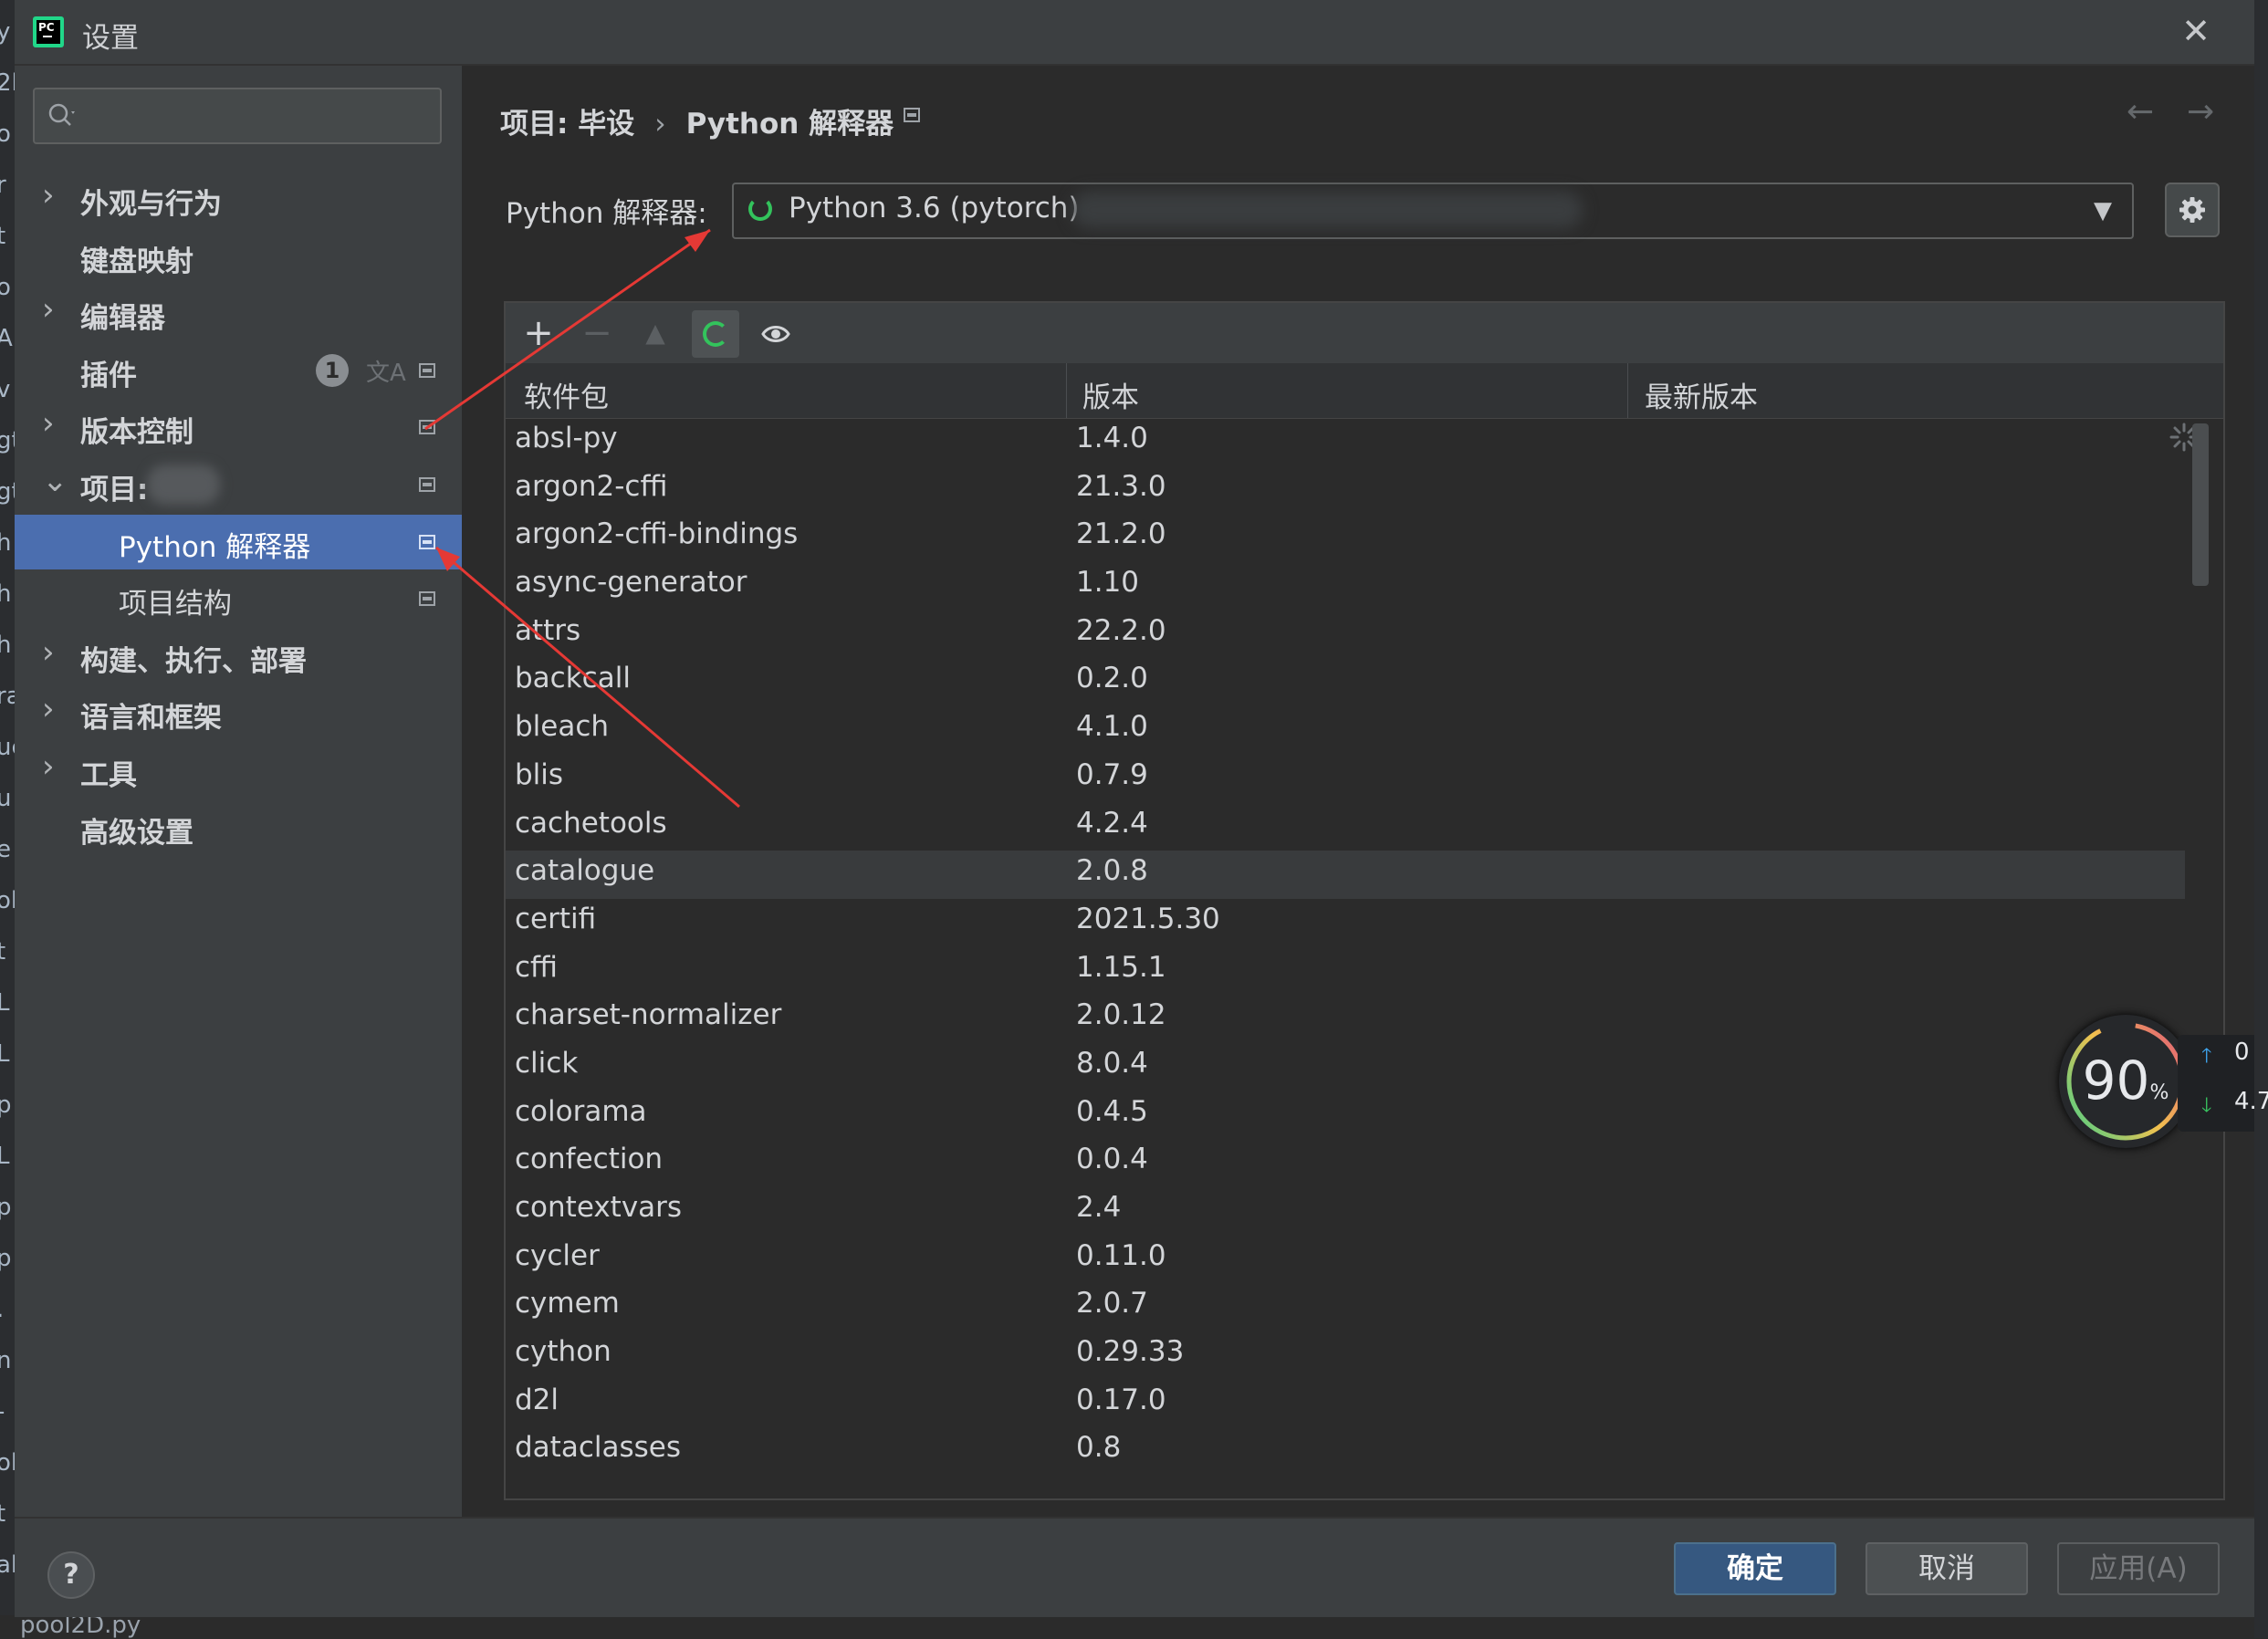 The height and width of the screenshot is (1639, 2268). I want to click on sidebar-item-keymap: 键盘映射, so click(238, 257).